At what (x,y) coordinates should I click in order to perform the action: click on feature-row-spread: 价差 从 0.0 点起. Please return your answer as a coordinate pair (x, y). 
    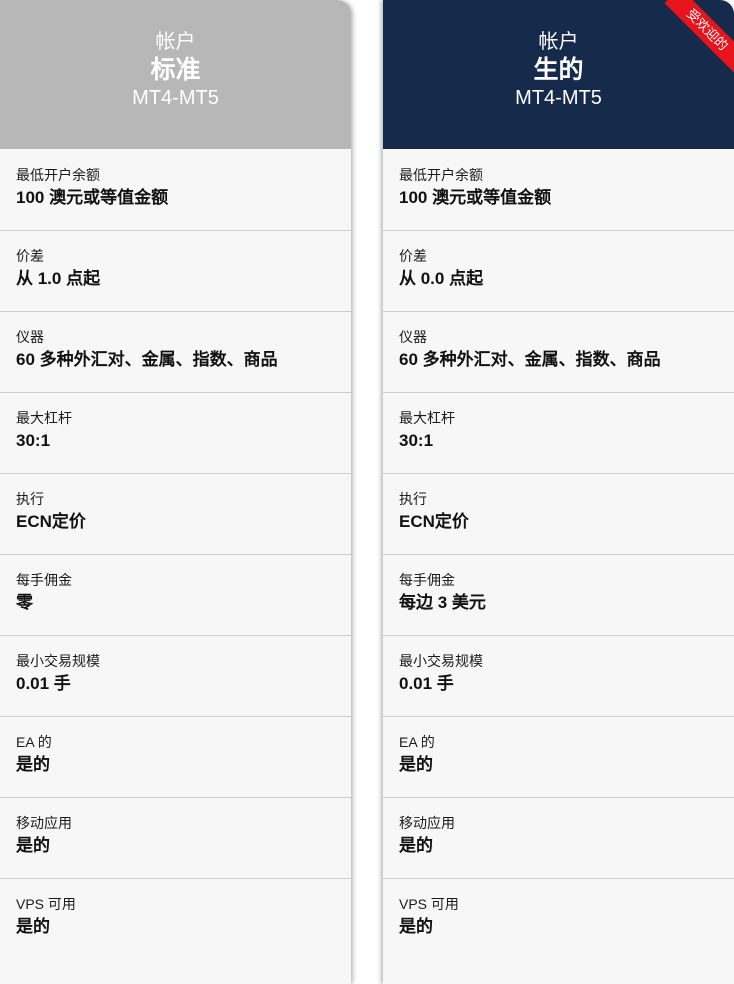
    Looking at the image, I should click on (558, 270).